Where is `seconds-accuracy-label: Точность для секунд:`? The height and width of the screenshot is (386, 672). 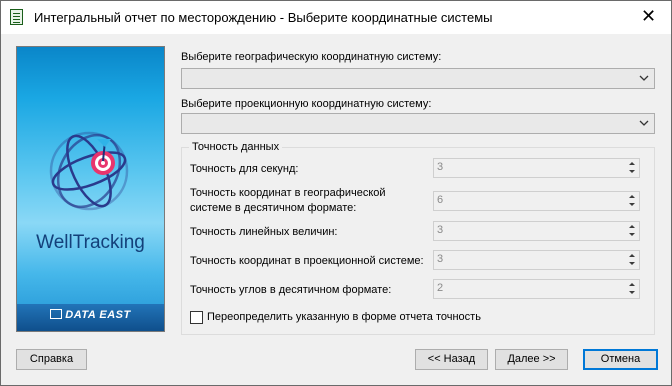 seconds-accuracy-label: Точность для секунд: is located at coordinates (244, 169).